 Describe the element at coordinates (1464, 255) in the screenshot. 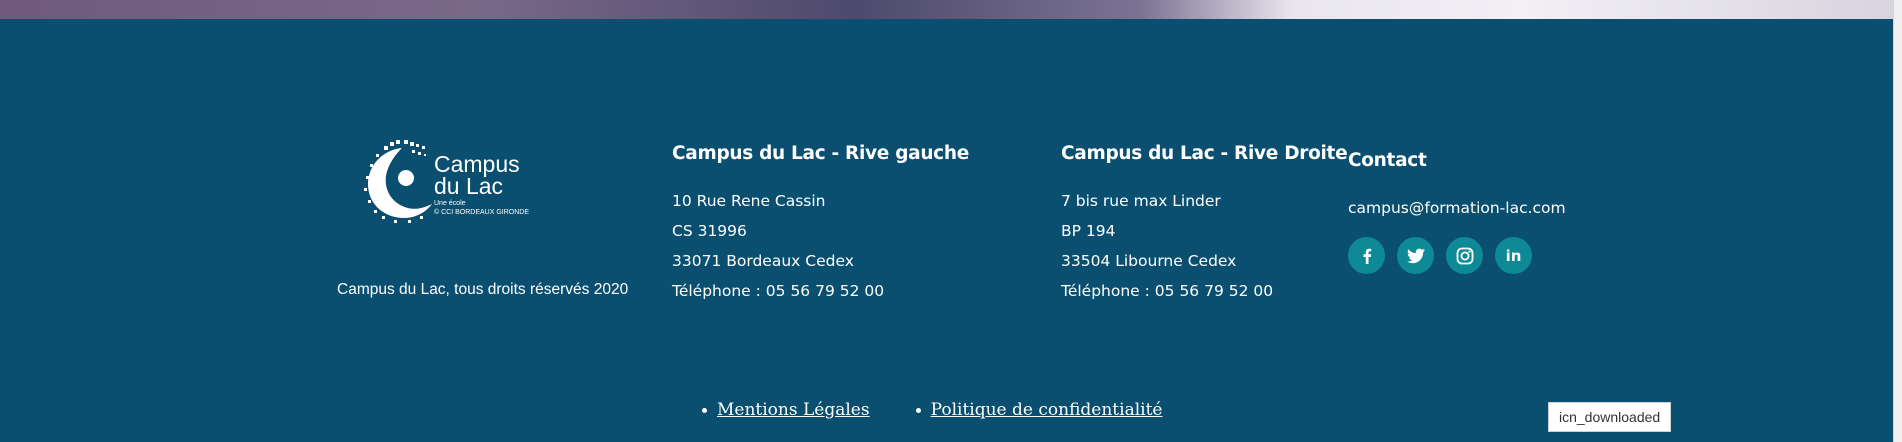

I see `instagram-icon` at that location.